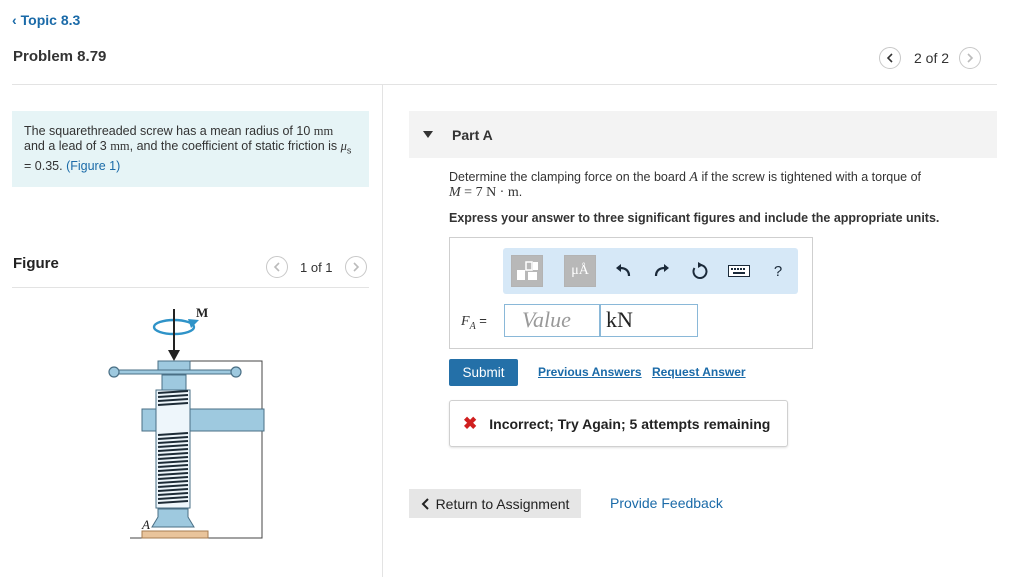 The image size is (1024, 577). I want to click on figure-pager-text: 1 of 1, so click(316, 267).